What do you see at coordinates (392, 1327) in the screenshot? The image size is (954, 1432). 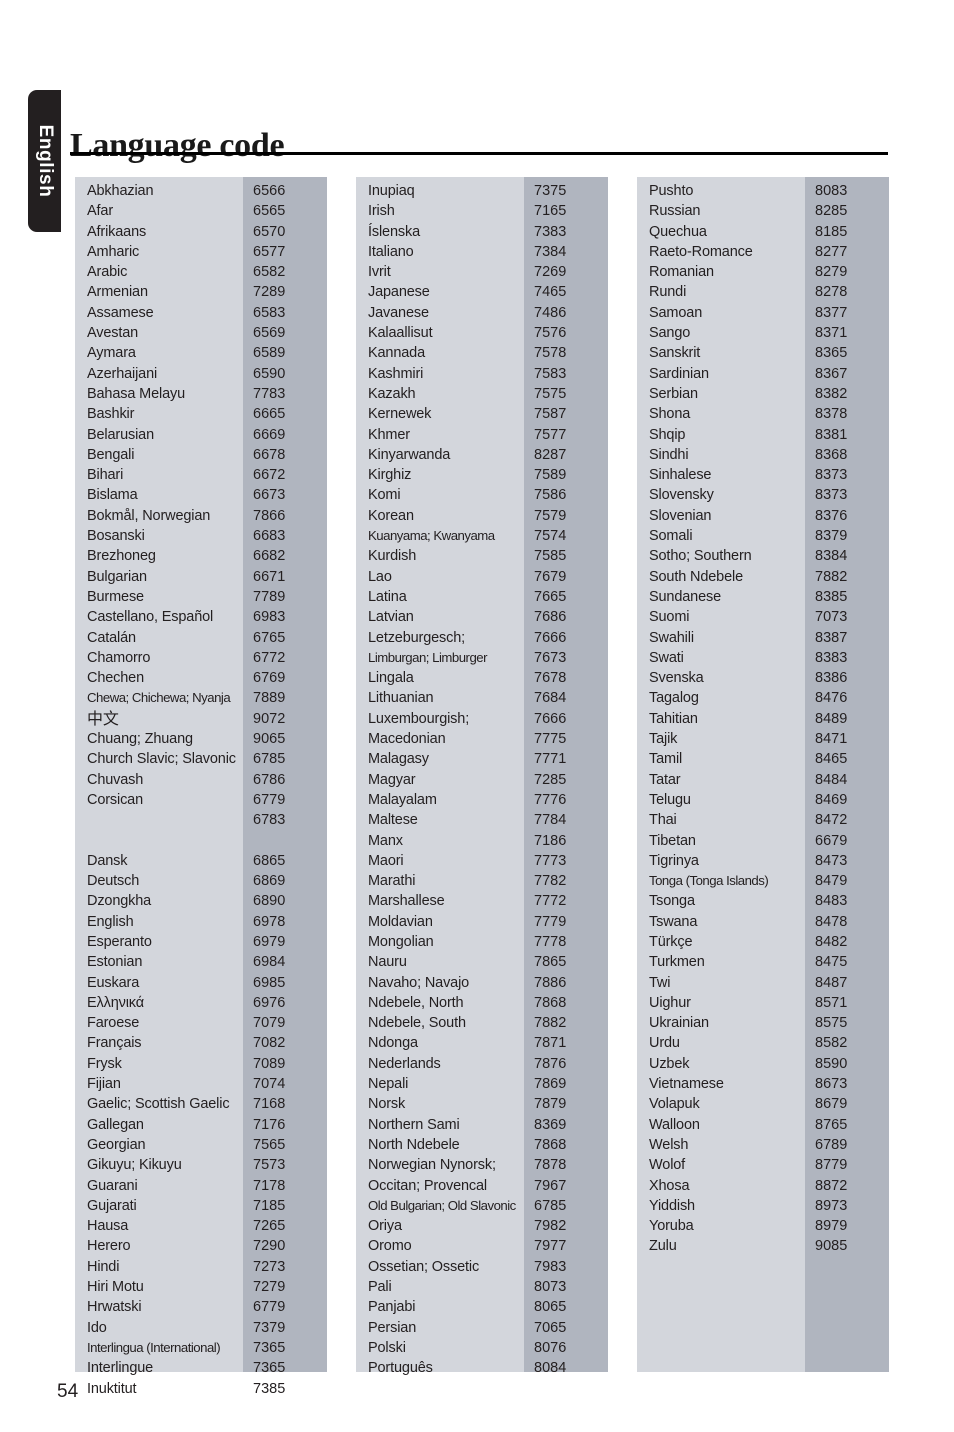 I see `language-name: Persian` at bounding box center [392, 1327].